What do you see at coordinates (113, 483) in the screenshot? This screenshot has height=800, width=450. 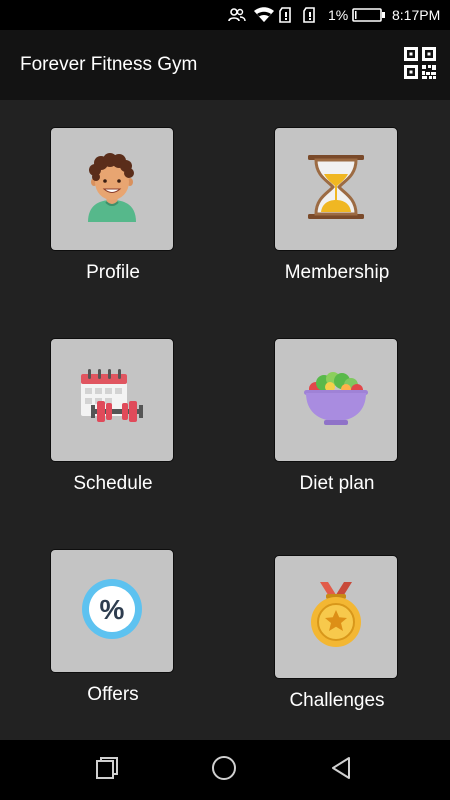 I see `schedule-label: Schedule` at bounding box center [113, 483].